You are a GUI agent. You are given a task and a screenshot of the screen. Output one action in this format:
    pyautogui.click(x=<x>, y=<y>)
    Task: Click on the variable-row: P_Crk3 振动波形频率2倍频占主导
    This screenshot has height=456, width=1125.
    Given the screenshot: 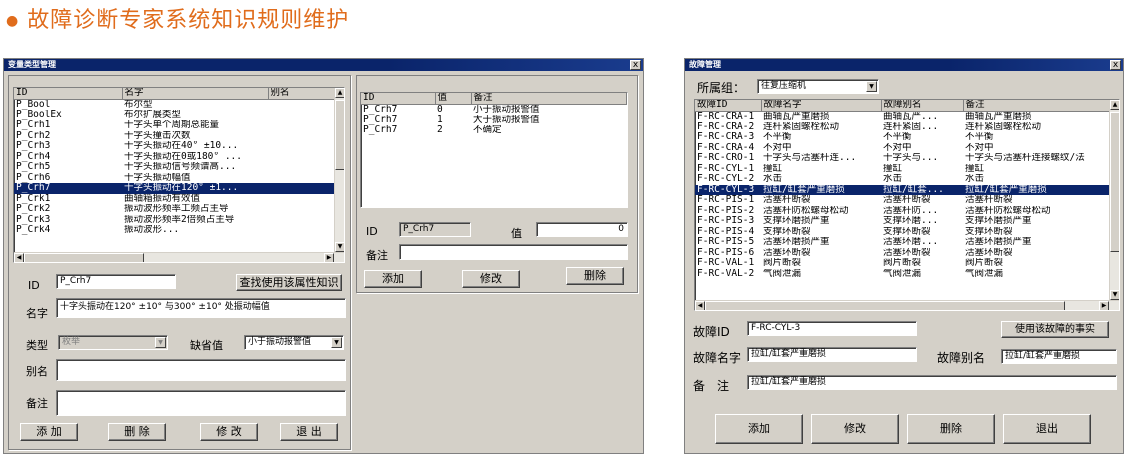 What is the action you would take?
    pyautogui.click(x=174, y=220)
    